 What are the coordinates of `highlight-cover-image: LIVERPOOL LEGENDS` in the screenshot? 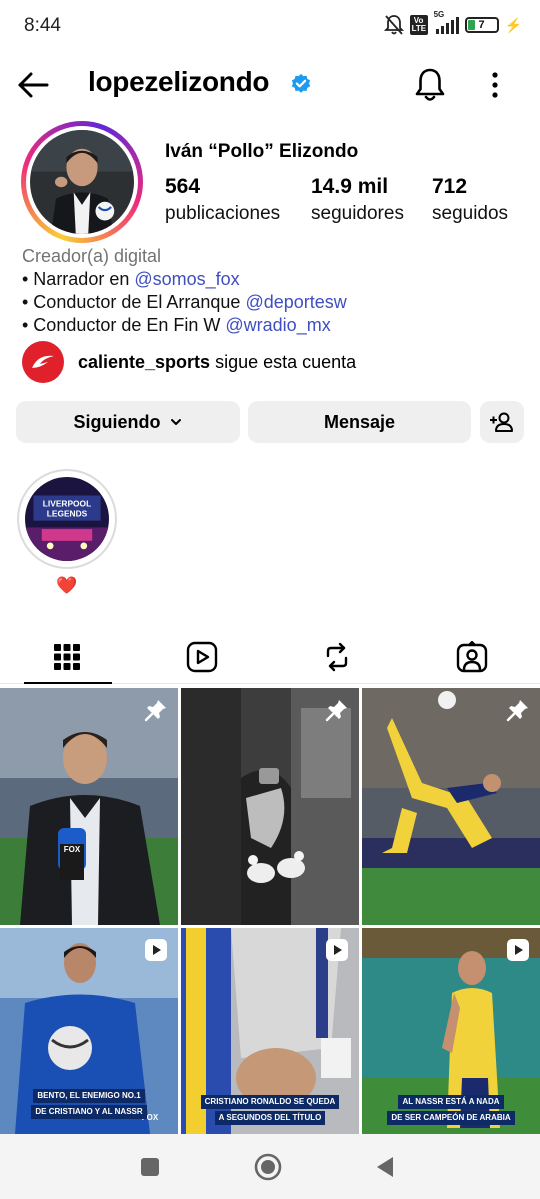 It's located at (67, 519).